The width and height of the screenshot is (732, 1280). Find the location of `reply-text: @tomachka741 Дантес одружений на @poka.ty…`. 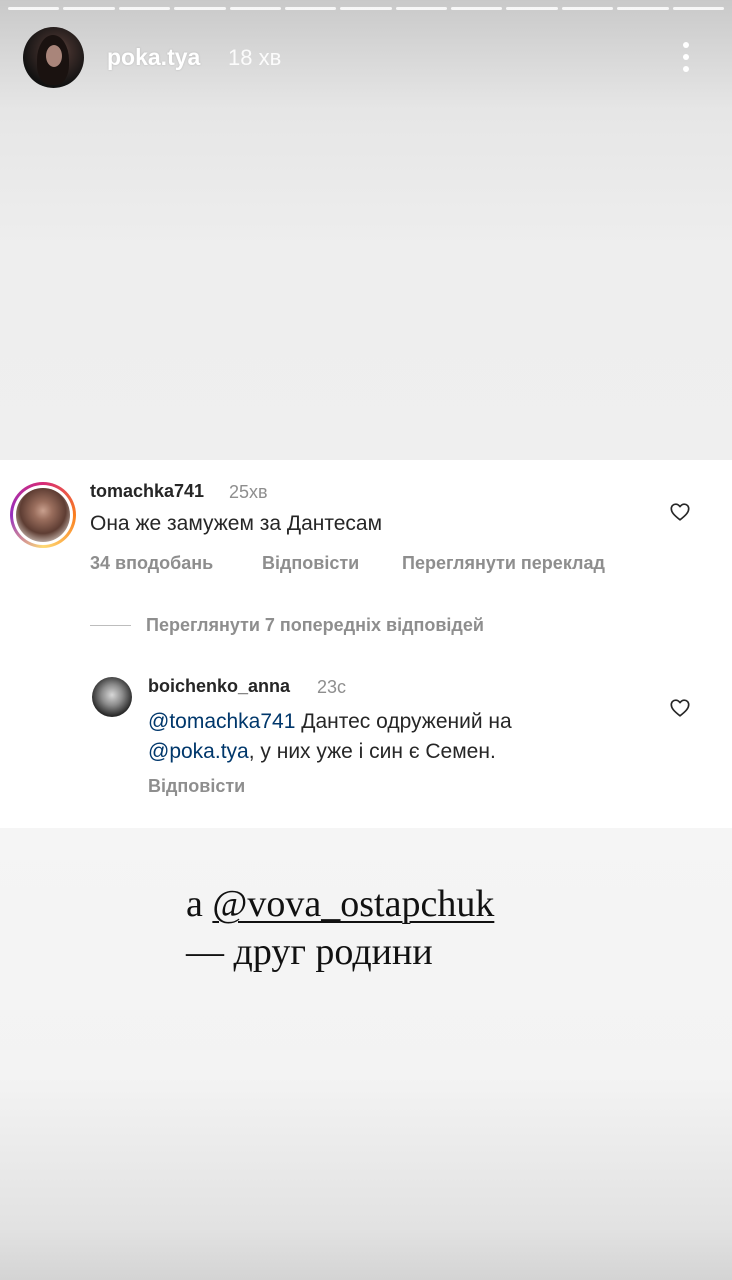

reply-text: @tomachka741 Дантес одружений на @poka.ty… is located at coordinates (398, 737).